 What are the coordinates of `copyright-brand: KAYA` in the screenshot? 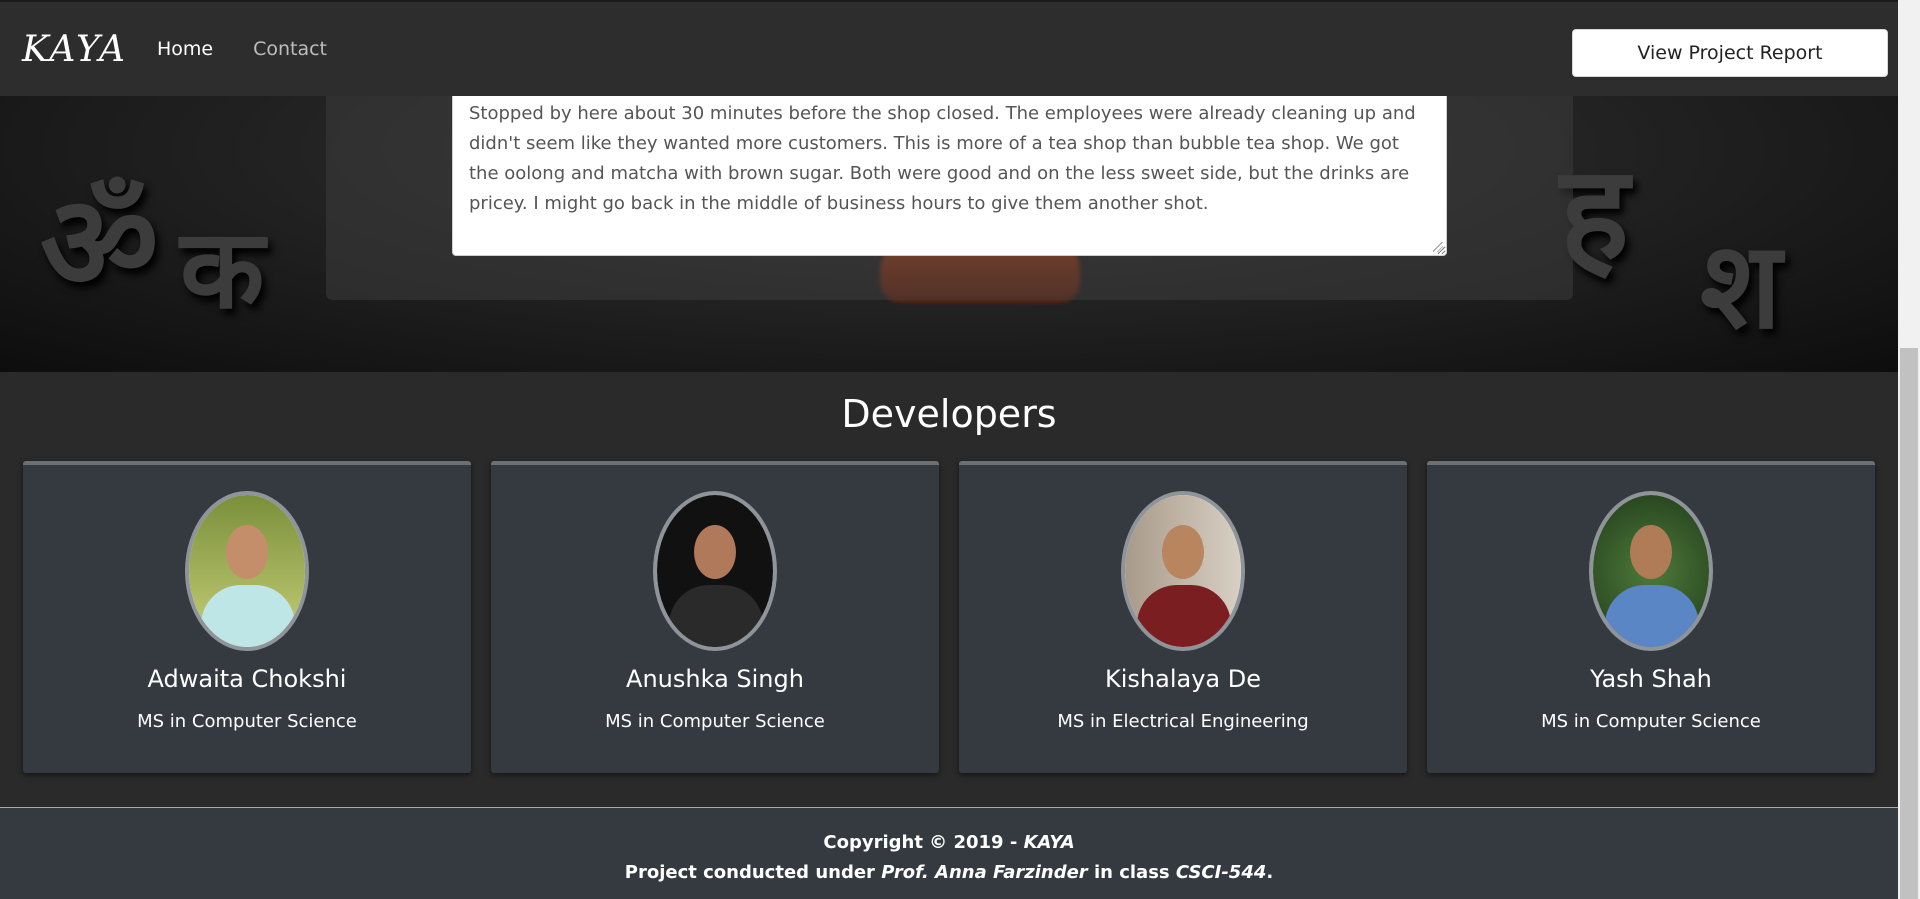 It's located at (1049, 842).